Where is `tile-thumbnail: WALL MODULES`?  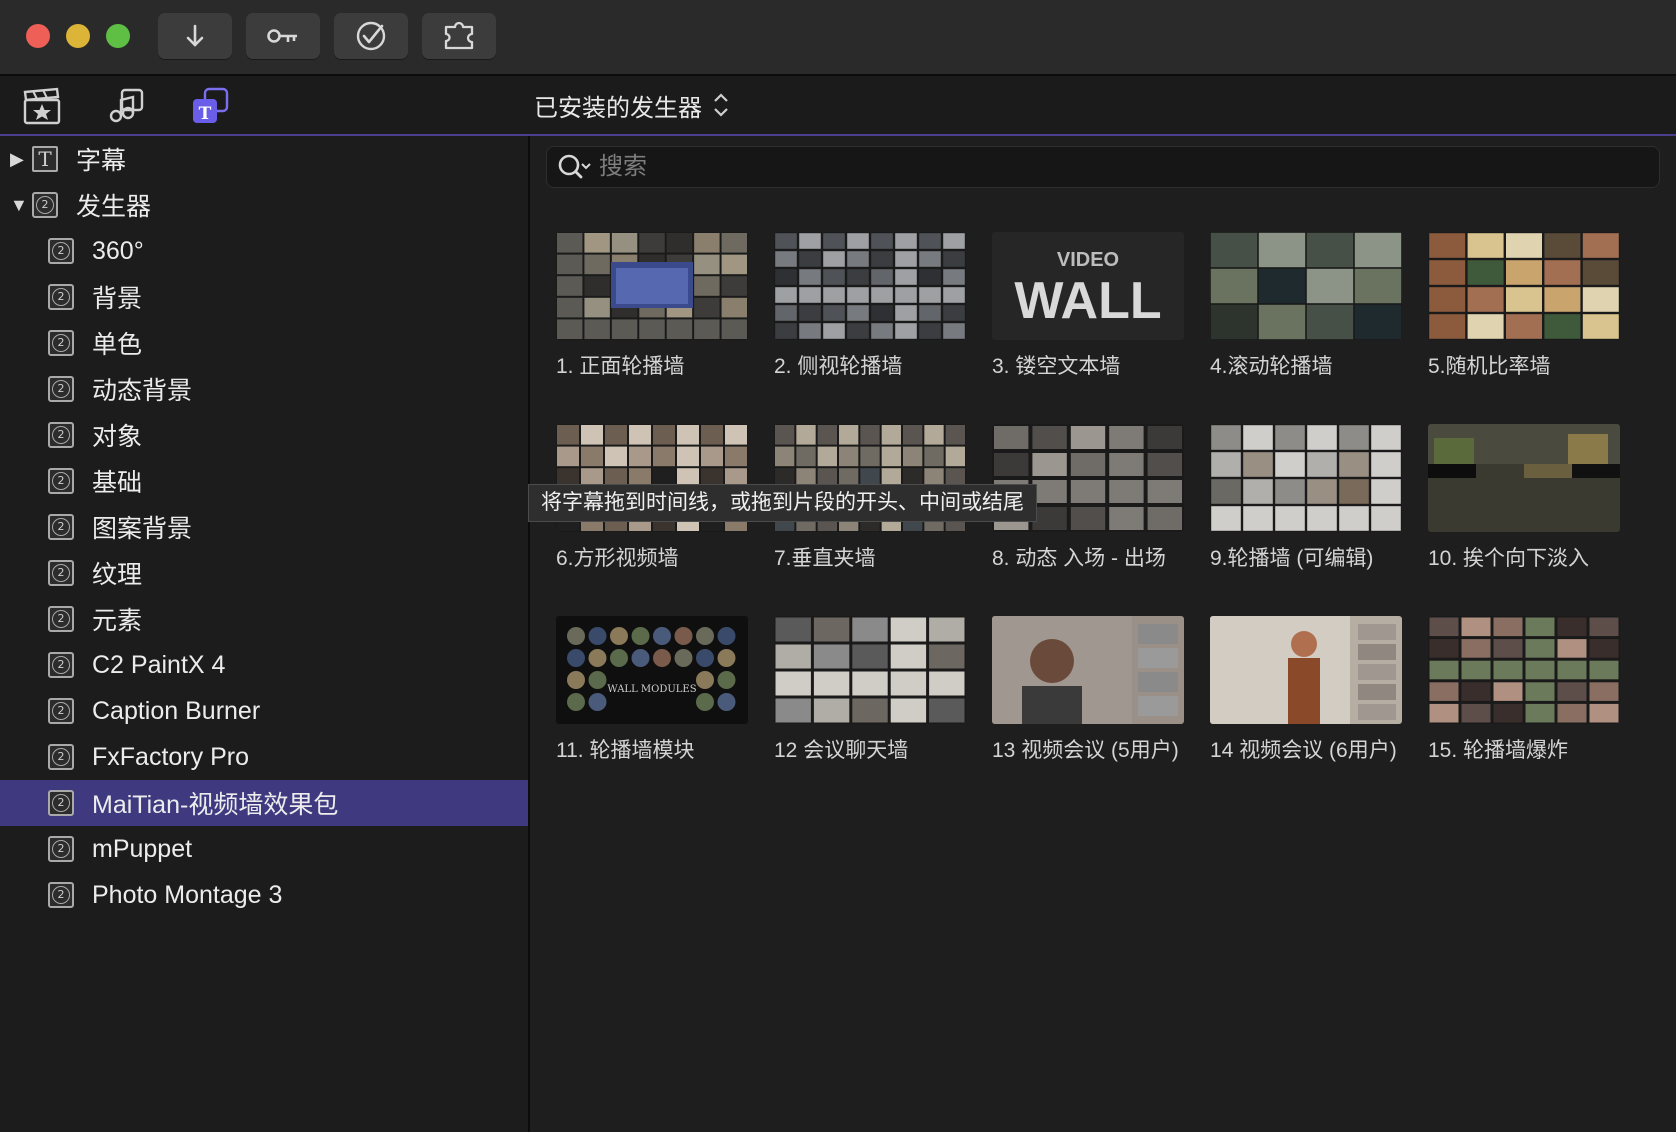
tile-thumbnail: WALL MODULES is located at coordinates (652, 670).